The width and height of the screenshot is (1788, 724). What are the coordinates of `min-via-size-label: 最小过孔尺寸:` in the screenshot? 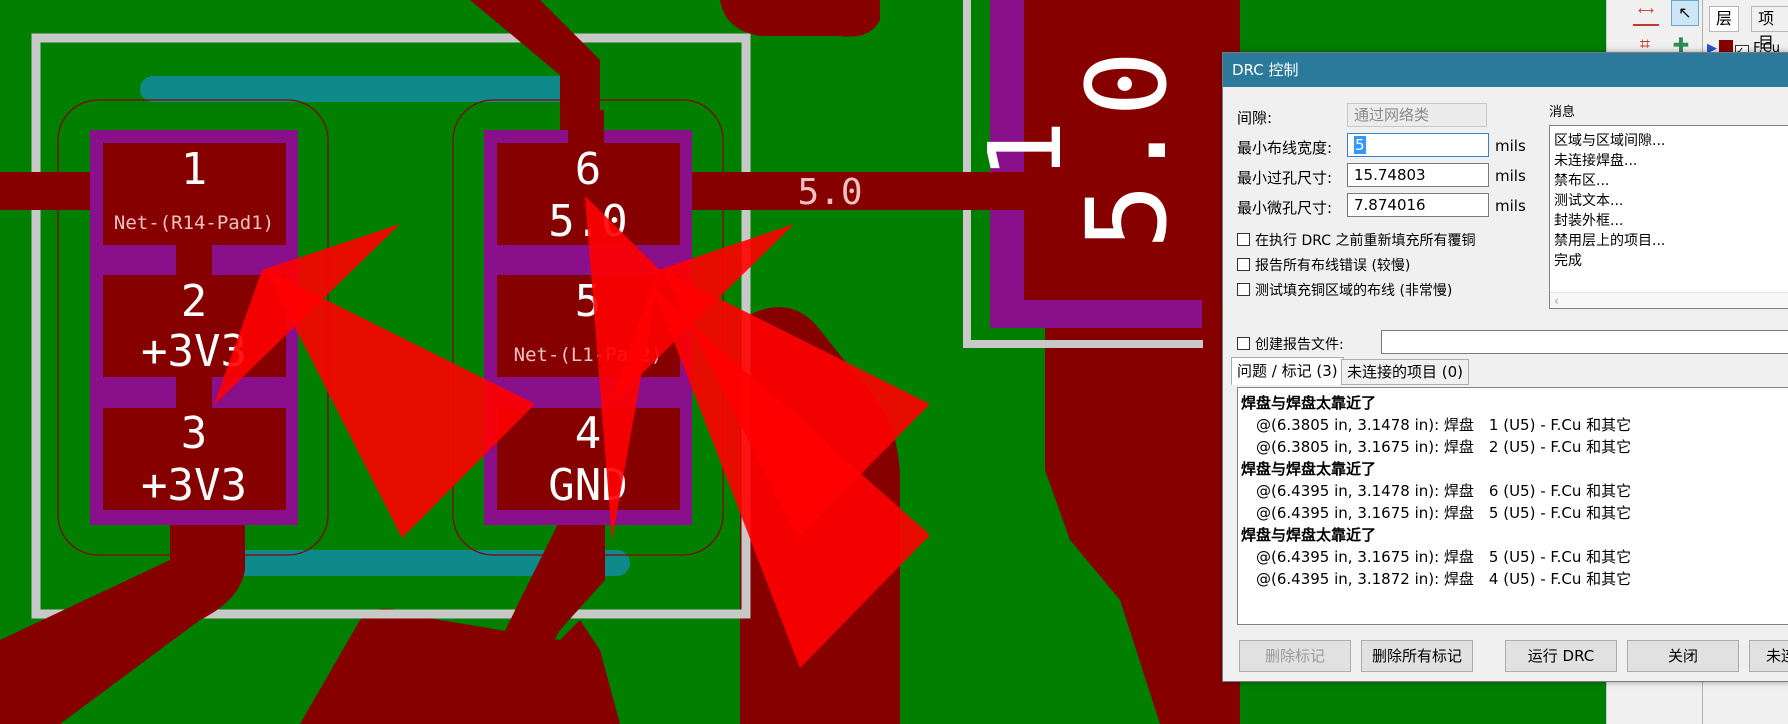 It's located at (1285, 178).